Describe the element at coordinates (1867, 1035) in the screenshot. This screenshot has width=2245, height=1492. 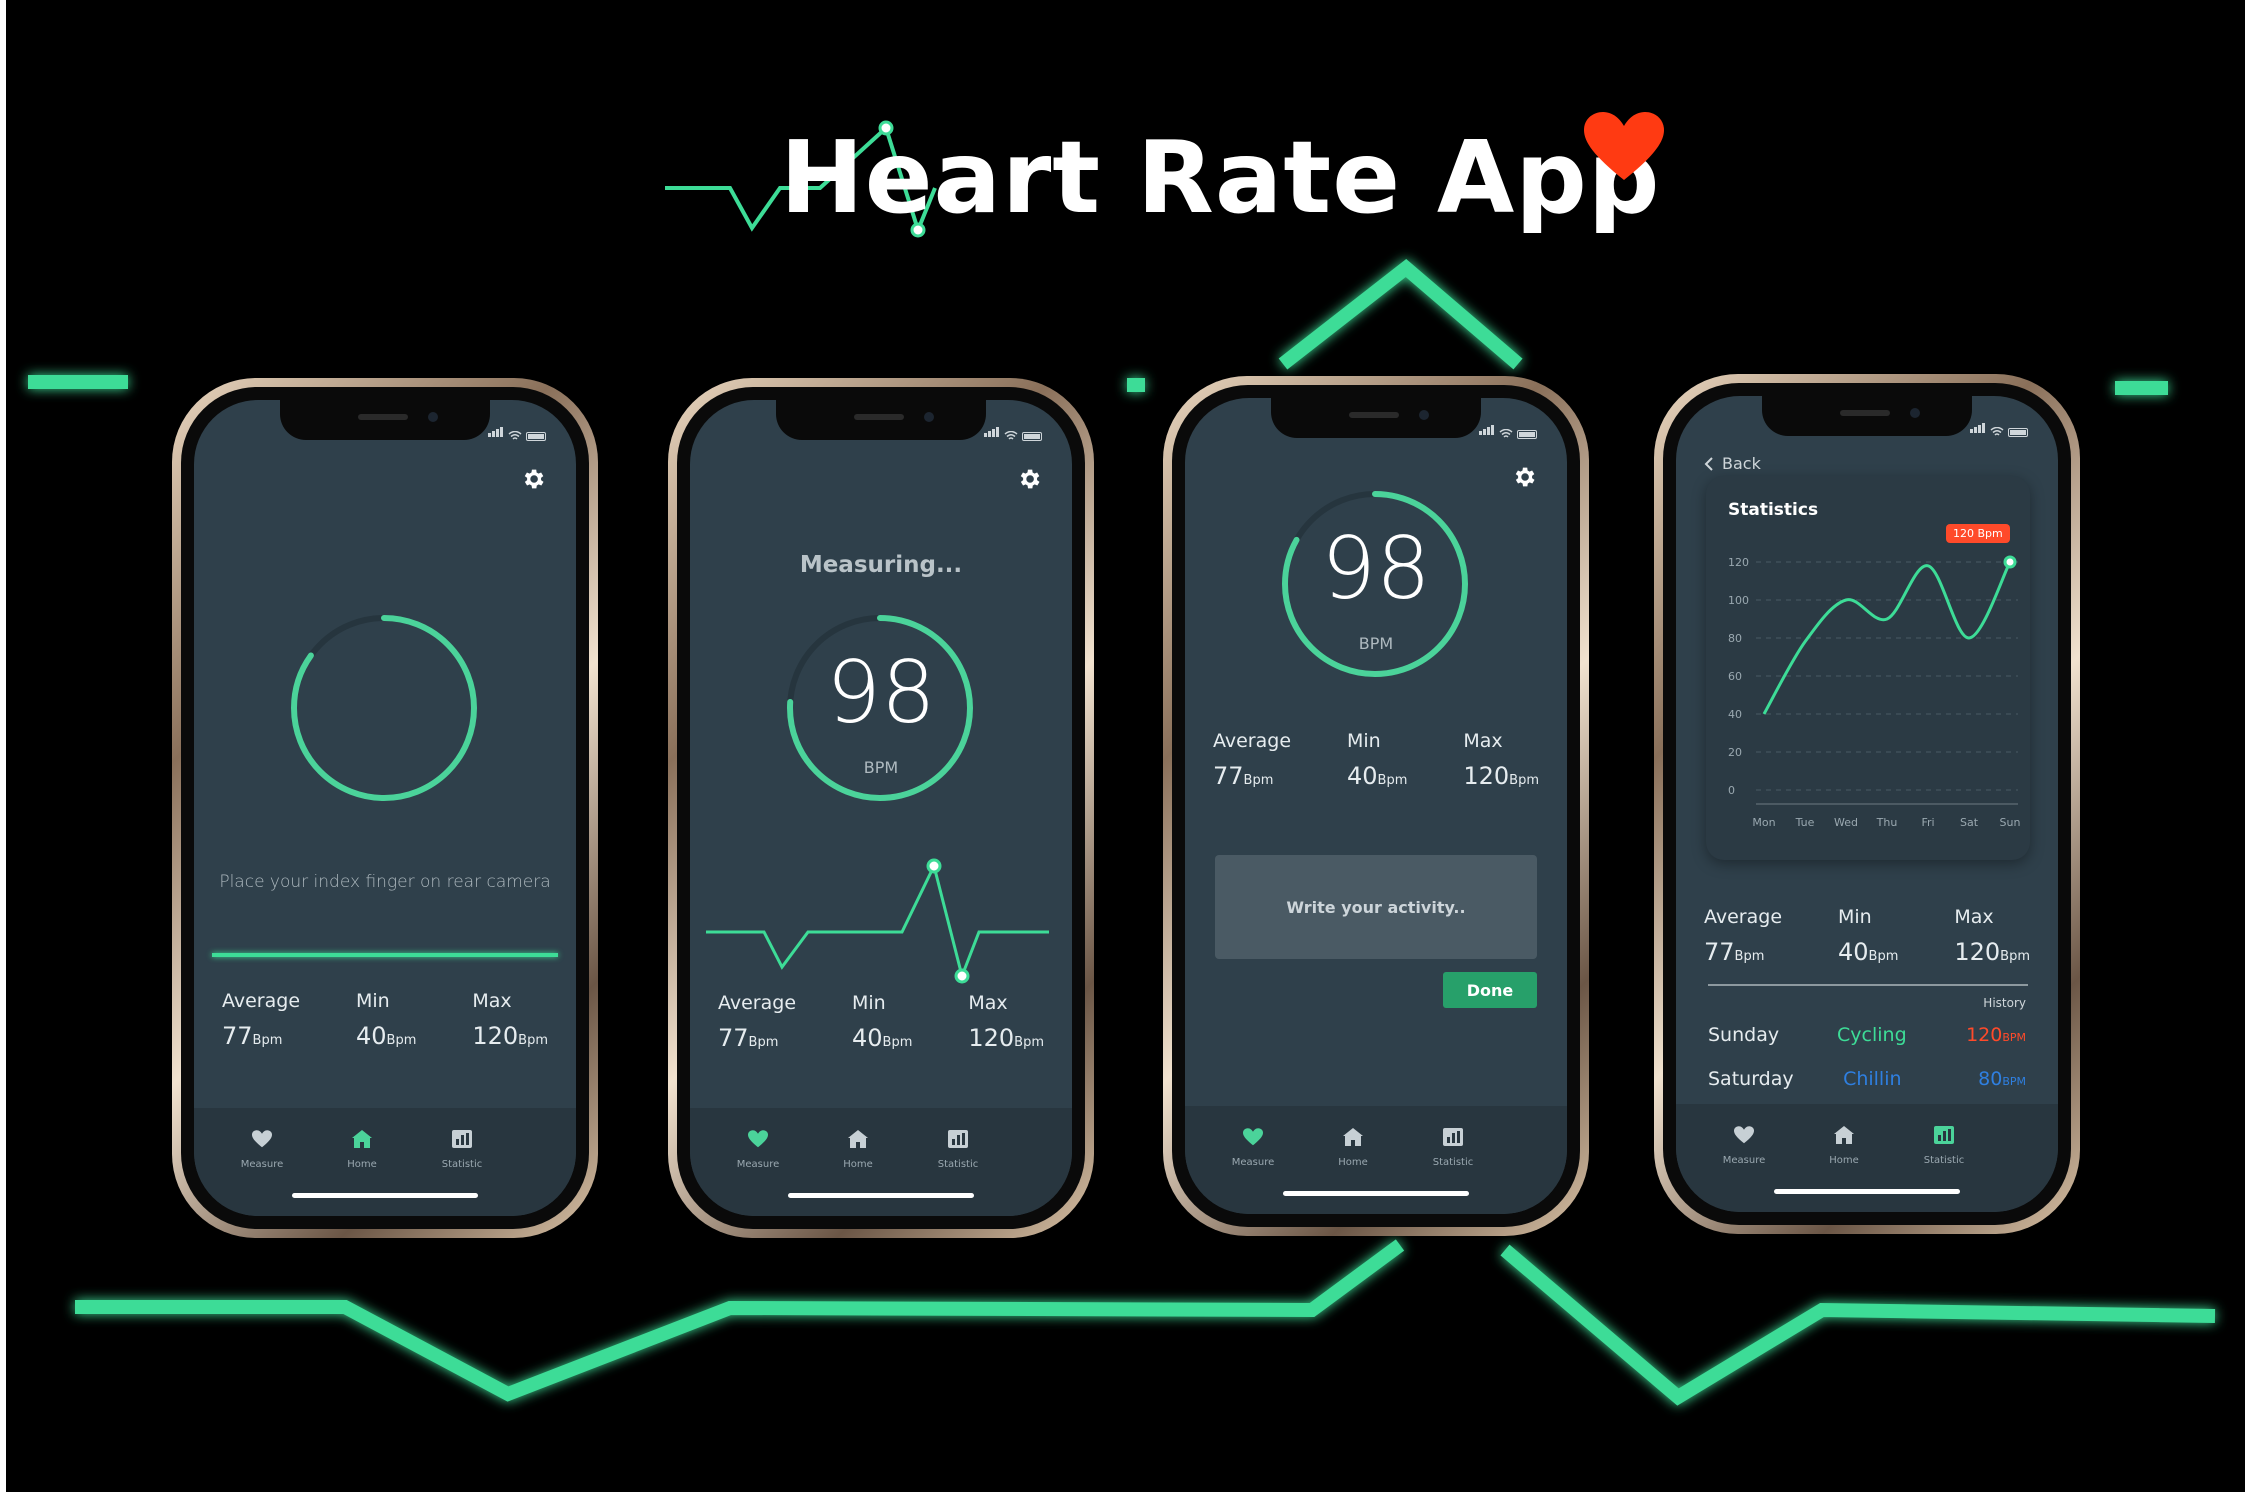
I see `history-row-sunday: Sunday Cycling 120BPM` at that location.